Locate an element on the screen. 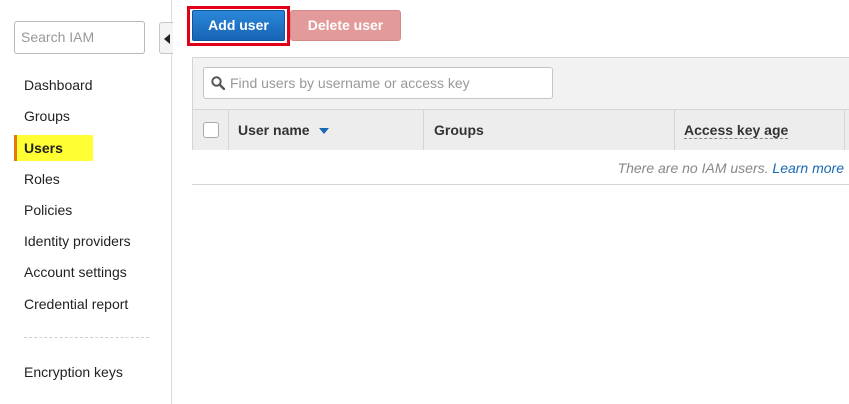 Image resolution: width=849 pixels, height=404 pixels. filter-box is located at coordinates (378, 83).